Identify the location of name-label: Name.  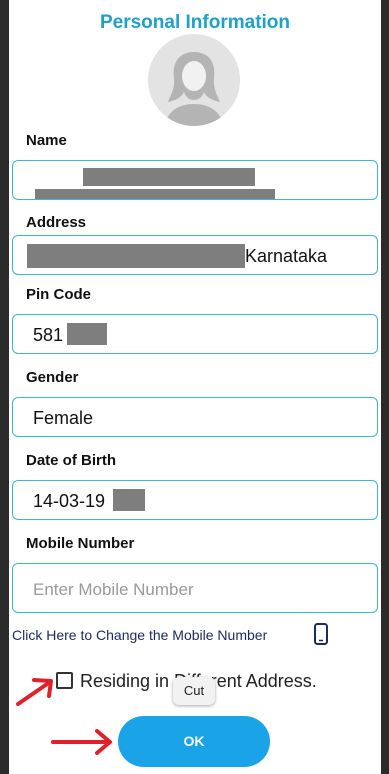
(46, 140).